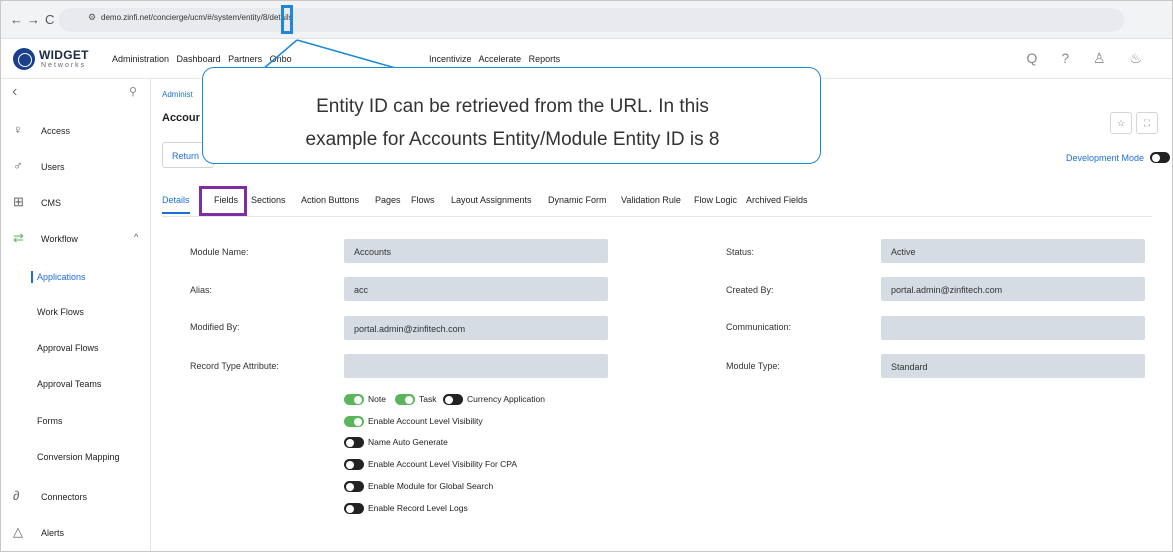  Describe the element at coordinates (53, 167) in the screenshot. I see `sidebar-label-users: Users` at that location.